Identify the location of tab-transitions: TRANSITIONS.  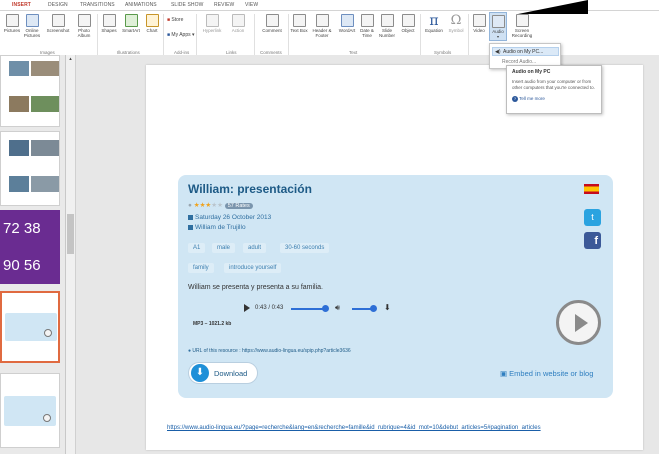
(97, 5).